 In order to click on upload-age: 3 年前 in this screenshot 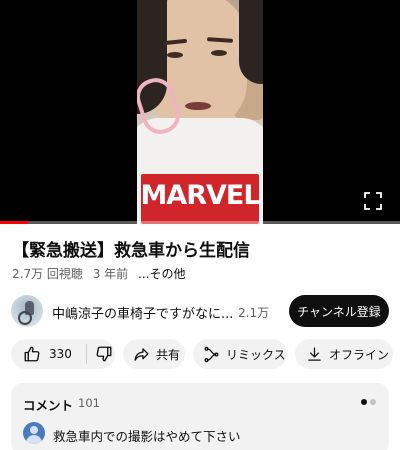, I will do `click(110, 274)`.